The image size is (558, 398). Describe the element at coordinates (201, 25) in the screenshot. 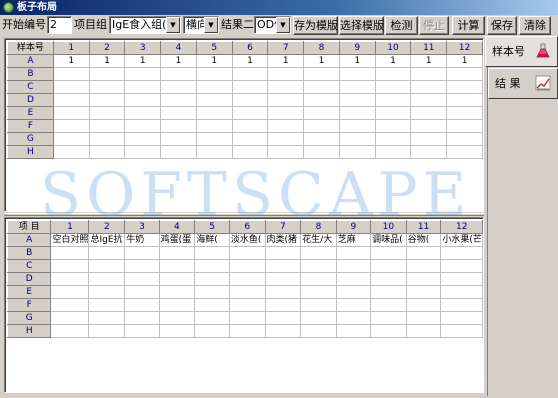

I see `direction-select: 横向 ▼` at that location.